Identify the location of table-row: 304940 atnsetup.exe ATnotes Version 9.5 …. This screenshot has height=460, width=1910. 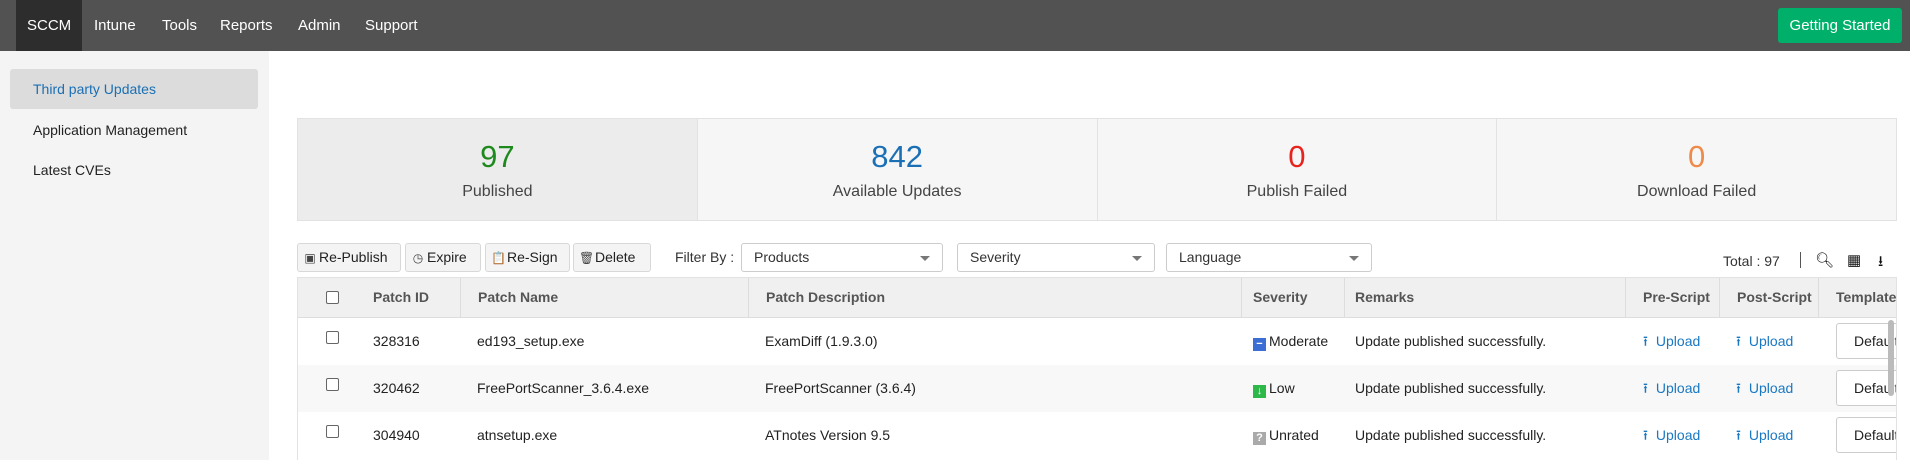
(1097, 435).